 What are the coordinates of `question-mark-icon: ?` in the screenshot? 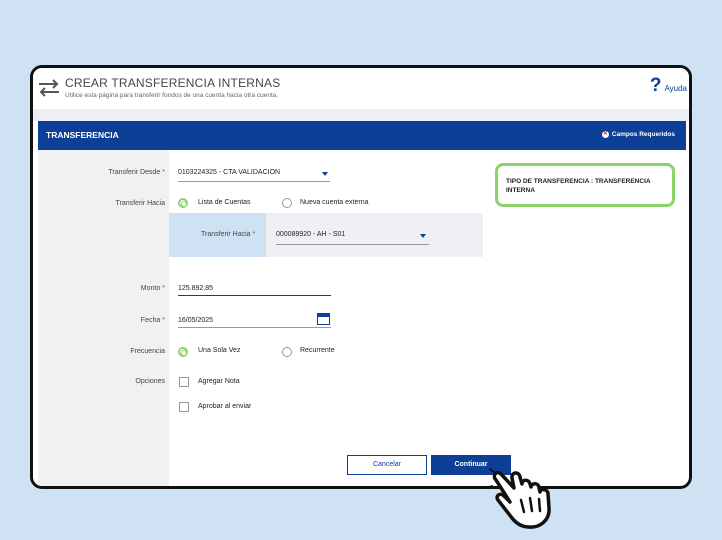 It's located at (656, 86).